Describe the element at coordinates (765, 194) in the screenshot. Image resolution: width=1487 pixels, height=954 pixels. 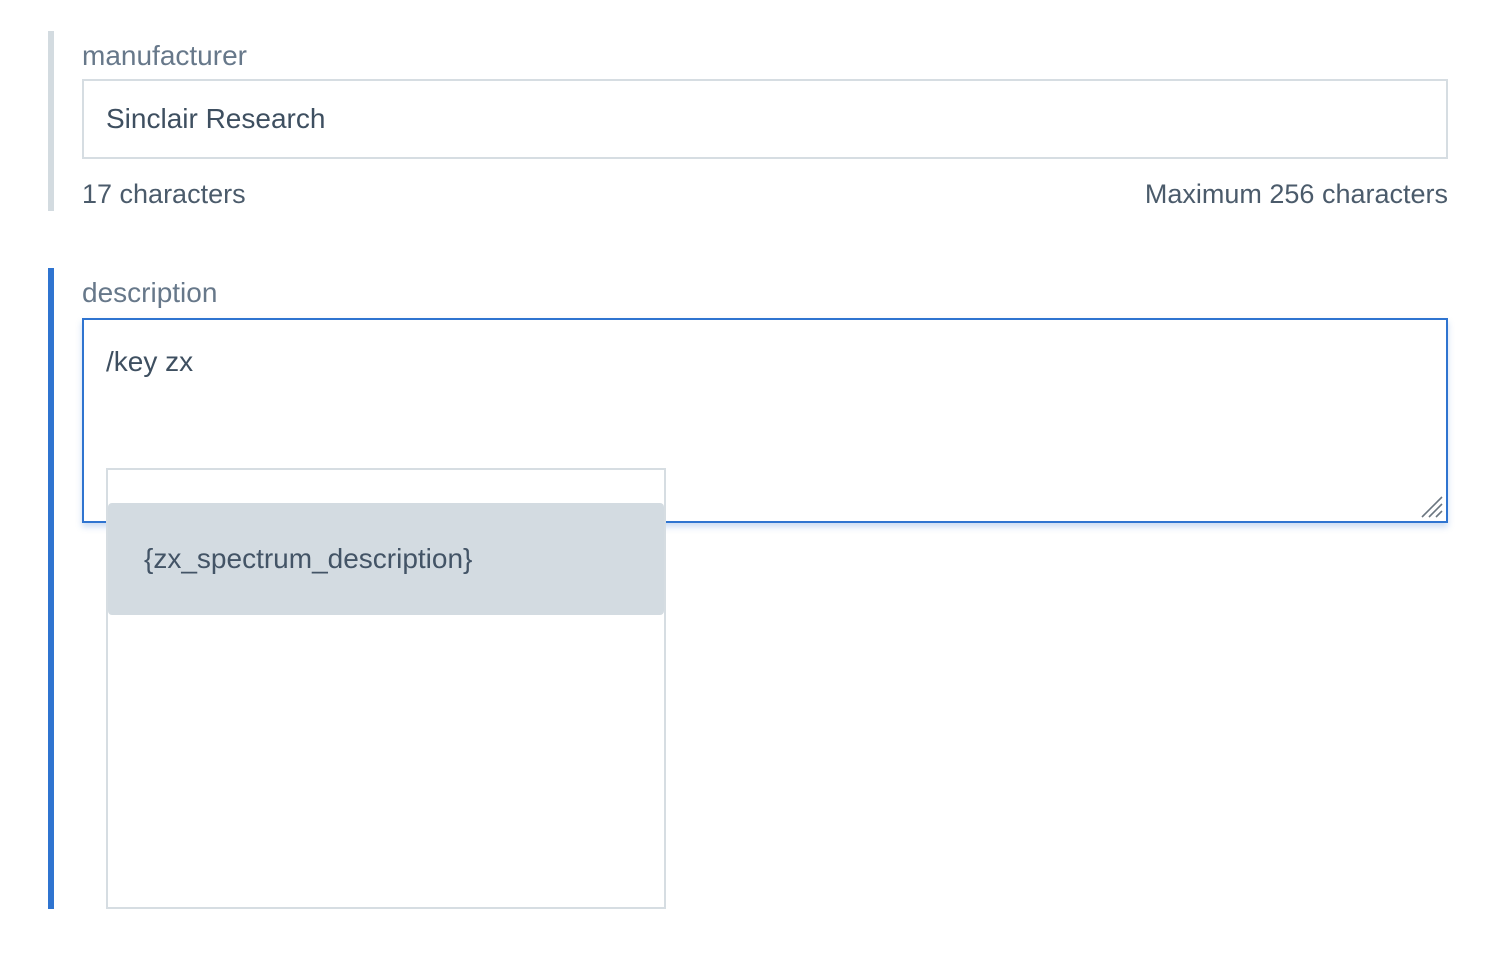
I see `manufacturer-hint-row: 17 characters Maximum 256 characters` at that location.